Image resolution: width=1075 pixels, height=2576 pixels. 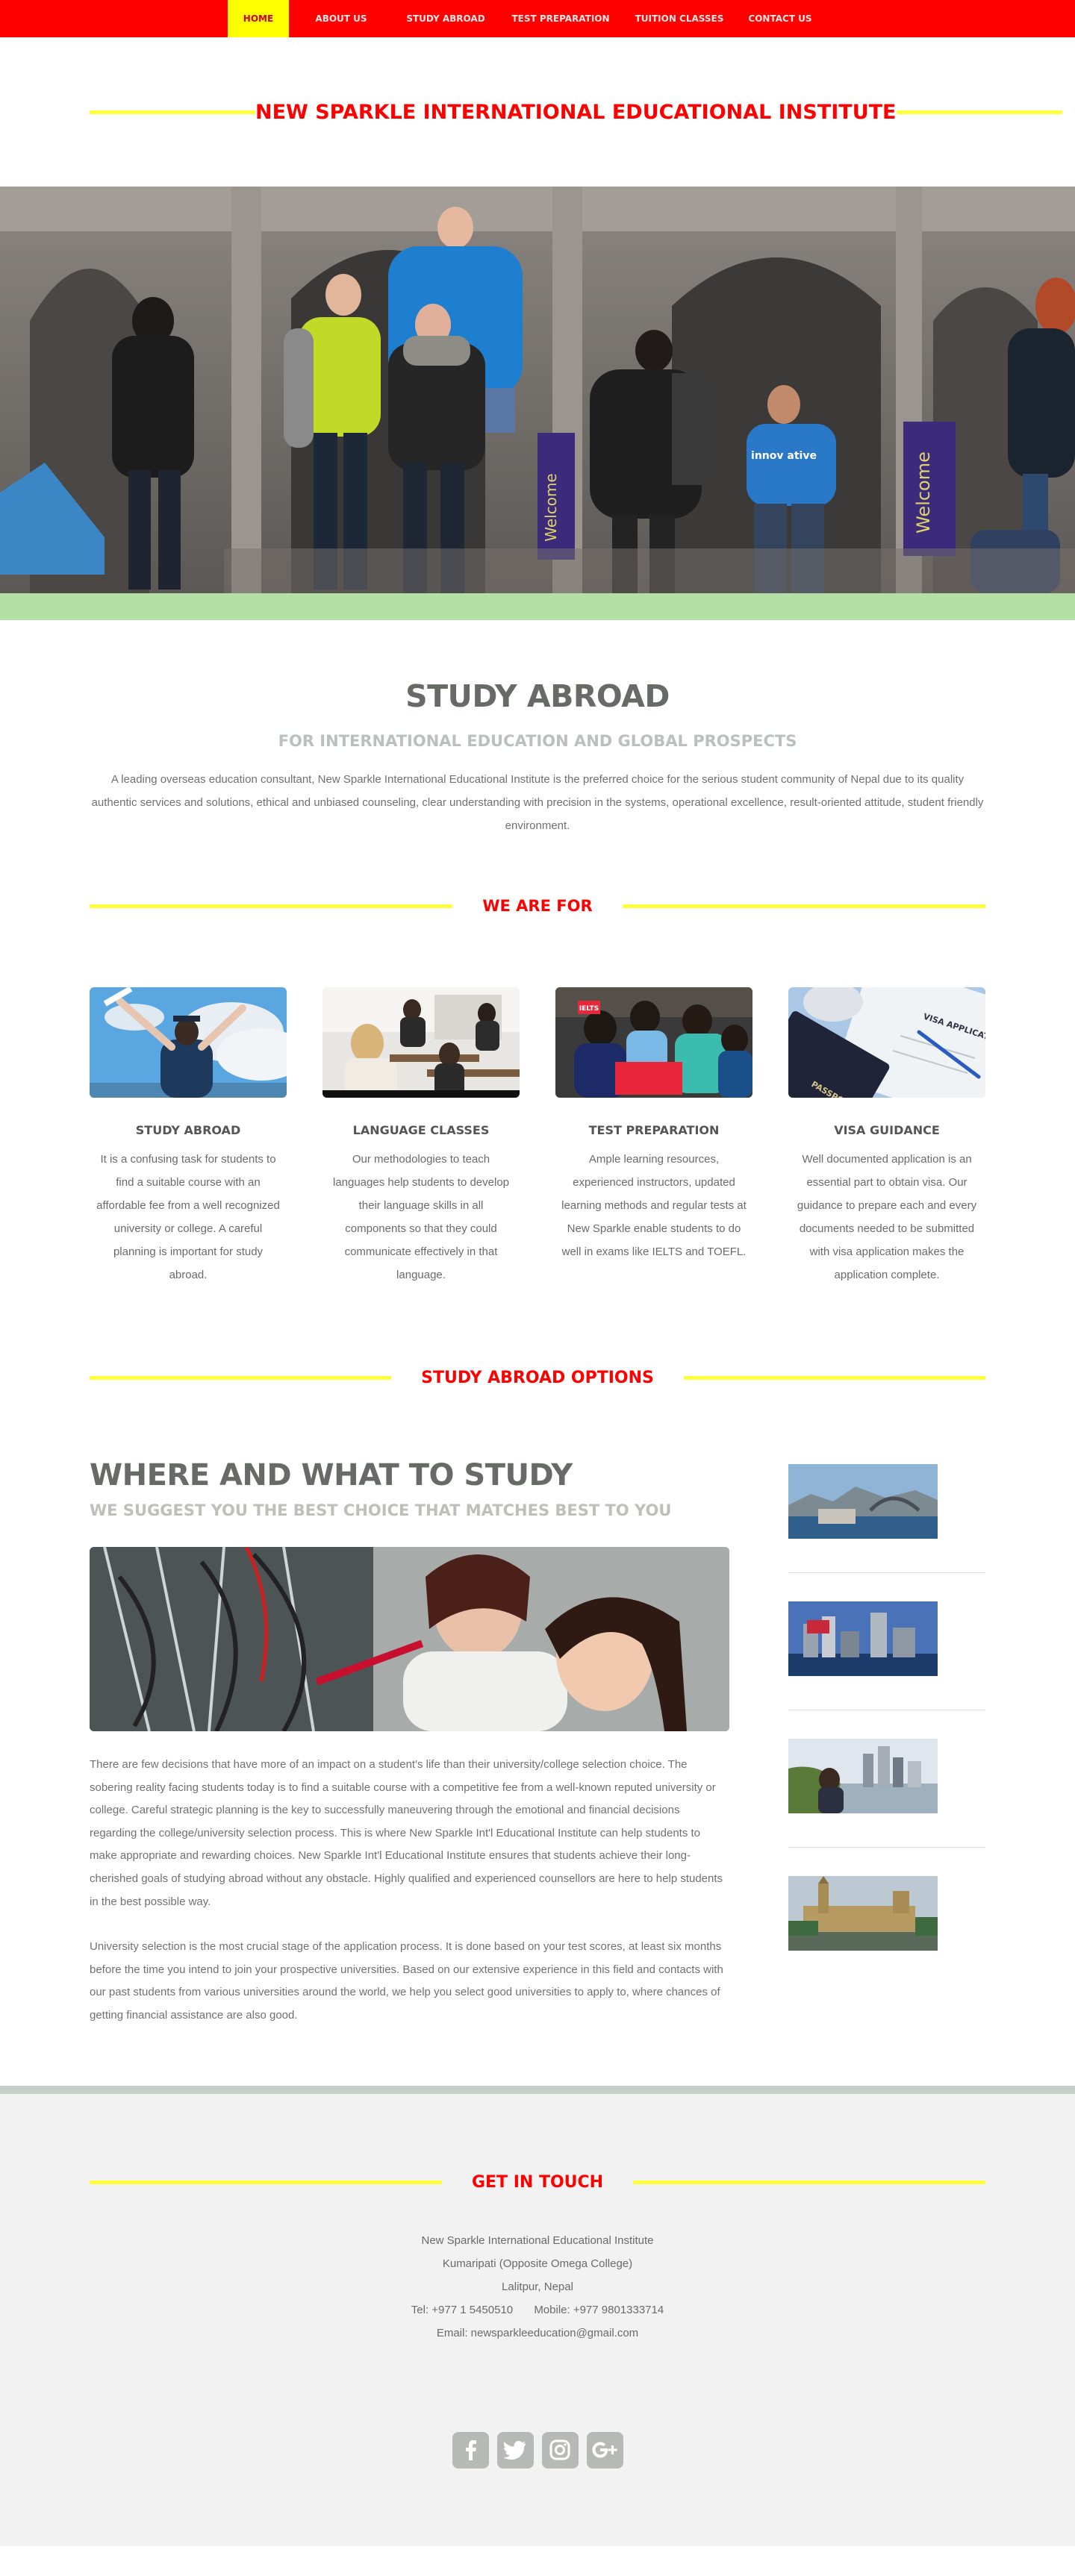 What do you see at coordinates (780, 18) in the screenshot?
I see `nav-item-contact-us: CONTACT US` at bounding box center [780, 18].